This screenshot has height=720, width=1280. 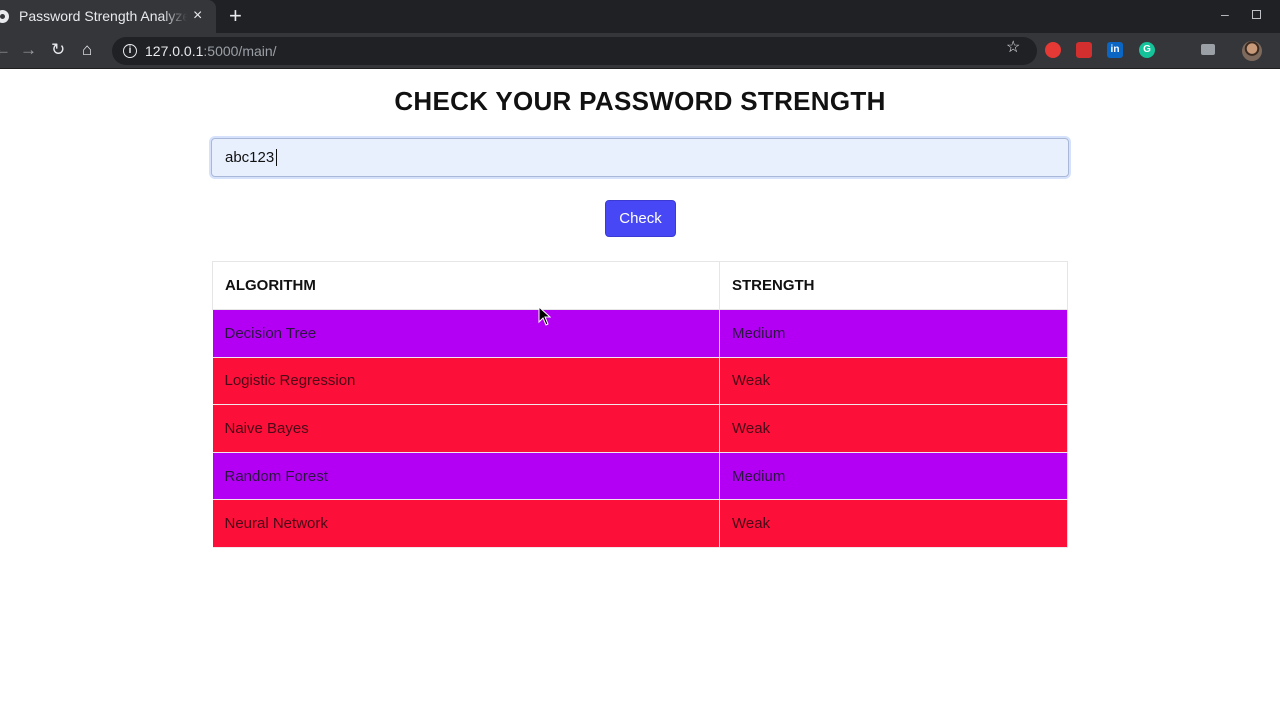 What do you see at coordinates (1225, 14) in the screenshot?
I see `minimize-icon: –` at bounding box center [1225, 14].